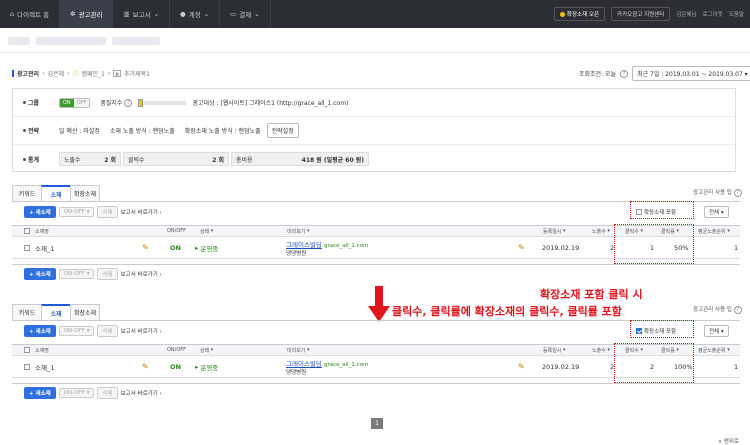  Describe the element at coordinates (162, 102) in the screenshot. I see `quality-index-bar` at that location.